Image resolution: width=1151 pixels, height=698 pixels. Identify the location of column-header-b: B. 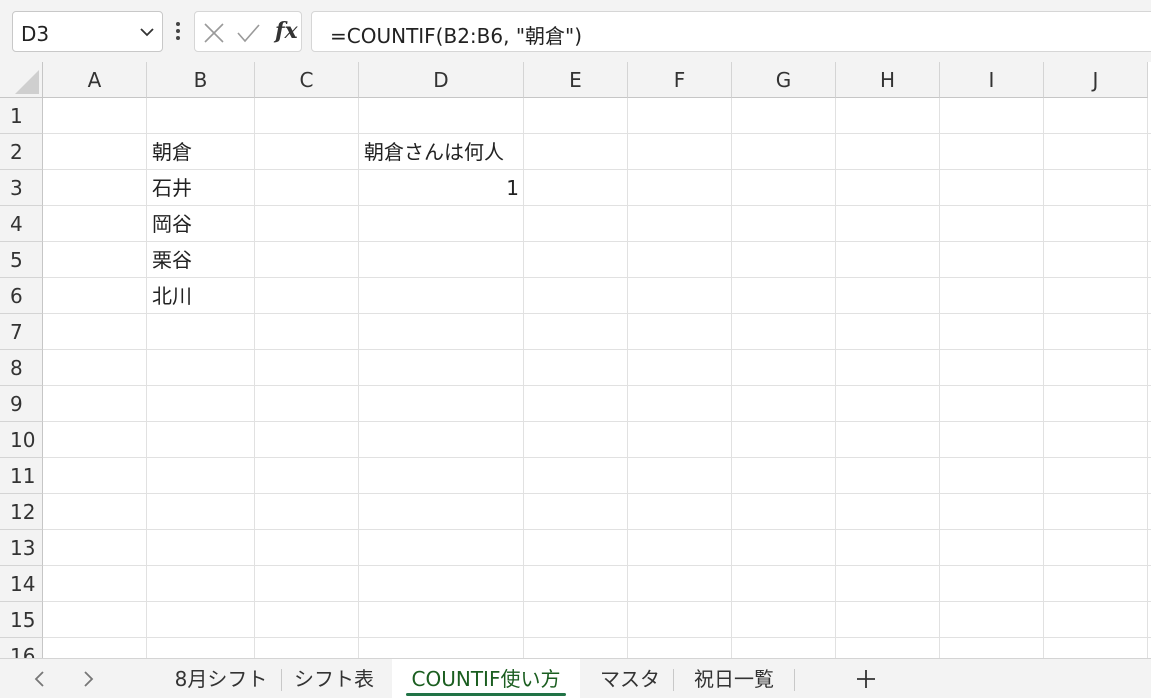
(201, 80).